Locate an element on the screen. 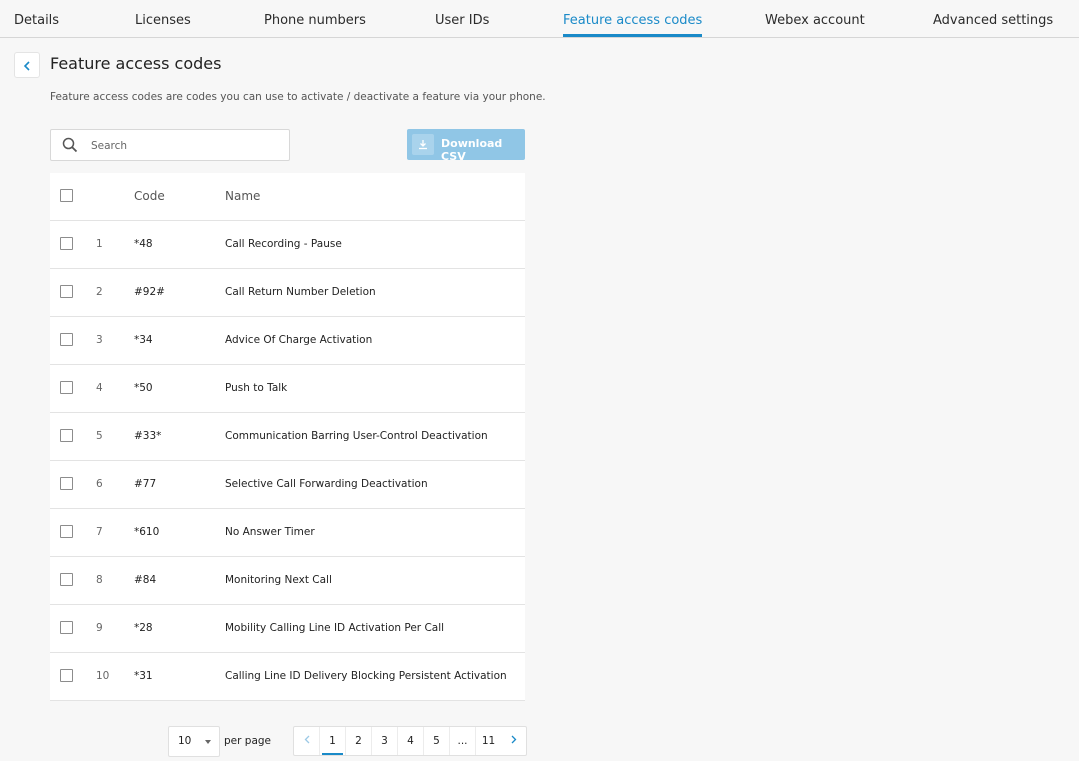  per-page-select: 10 is located at coordinates (194, 741).